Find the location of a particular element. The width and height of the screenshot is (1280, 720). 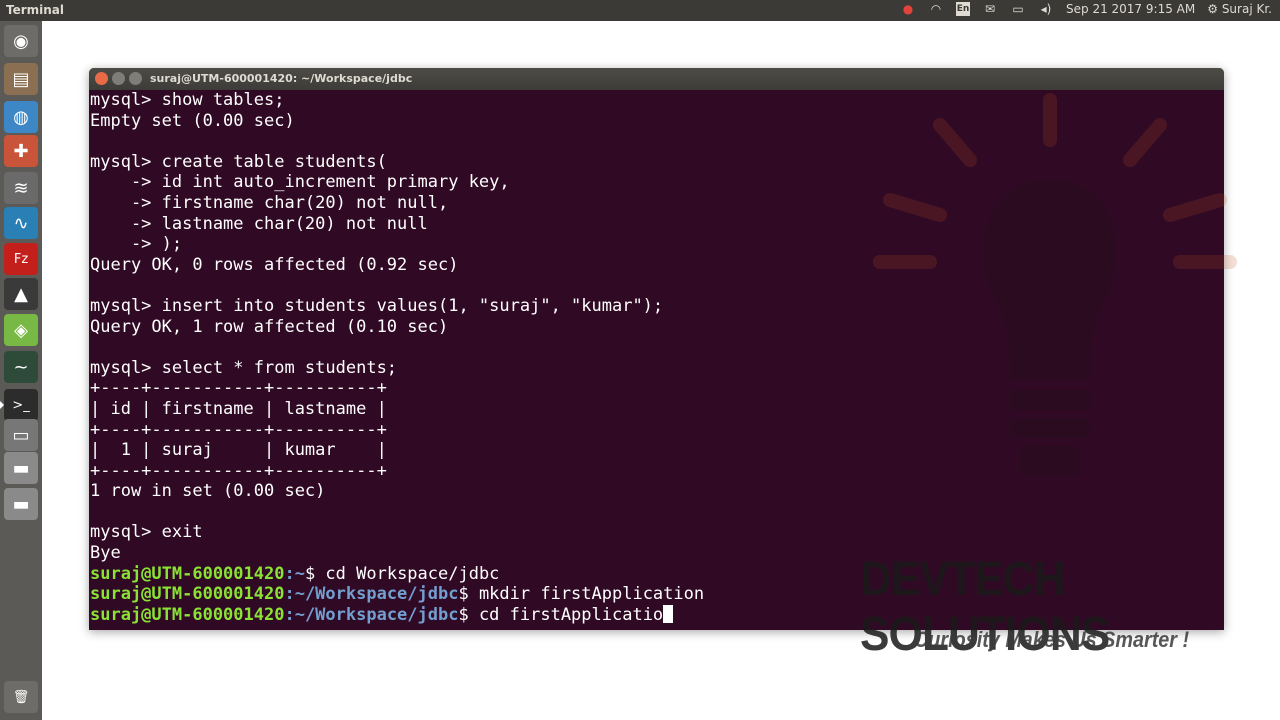

record-icon: ● is located at coordinates (908, 9).